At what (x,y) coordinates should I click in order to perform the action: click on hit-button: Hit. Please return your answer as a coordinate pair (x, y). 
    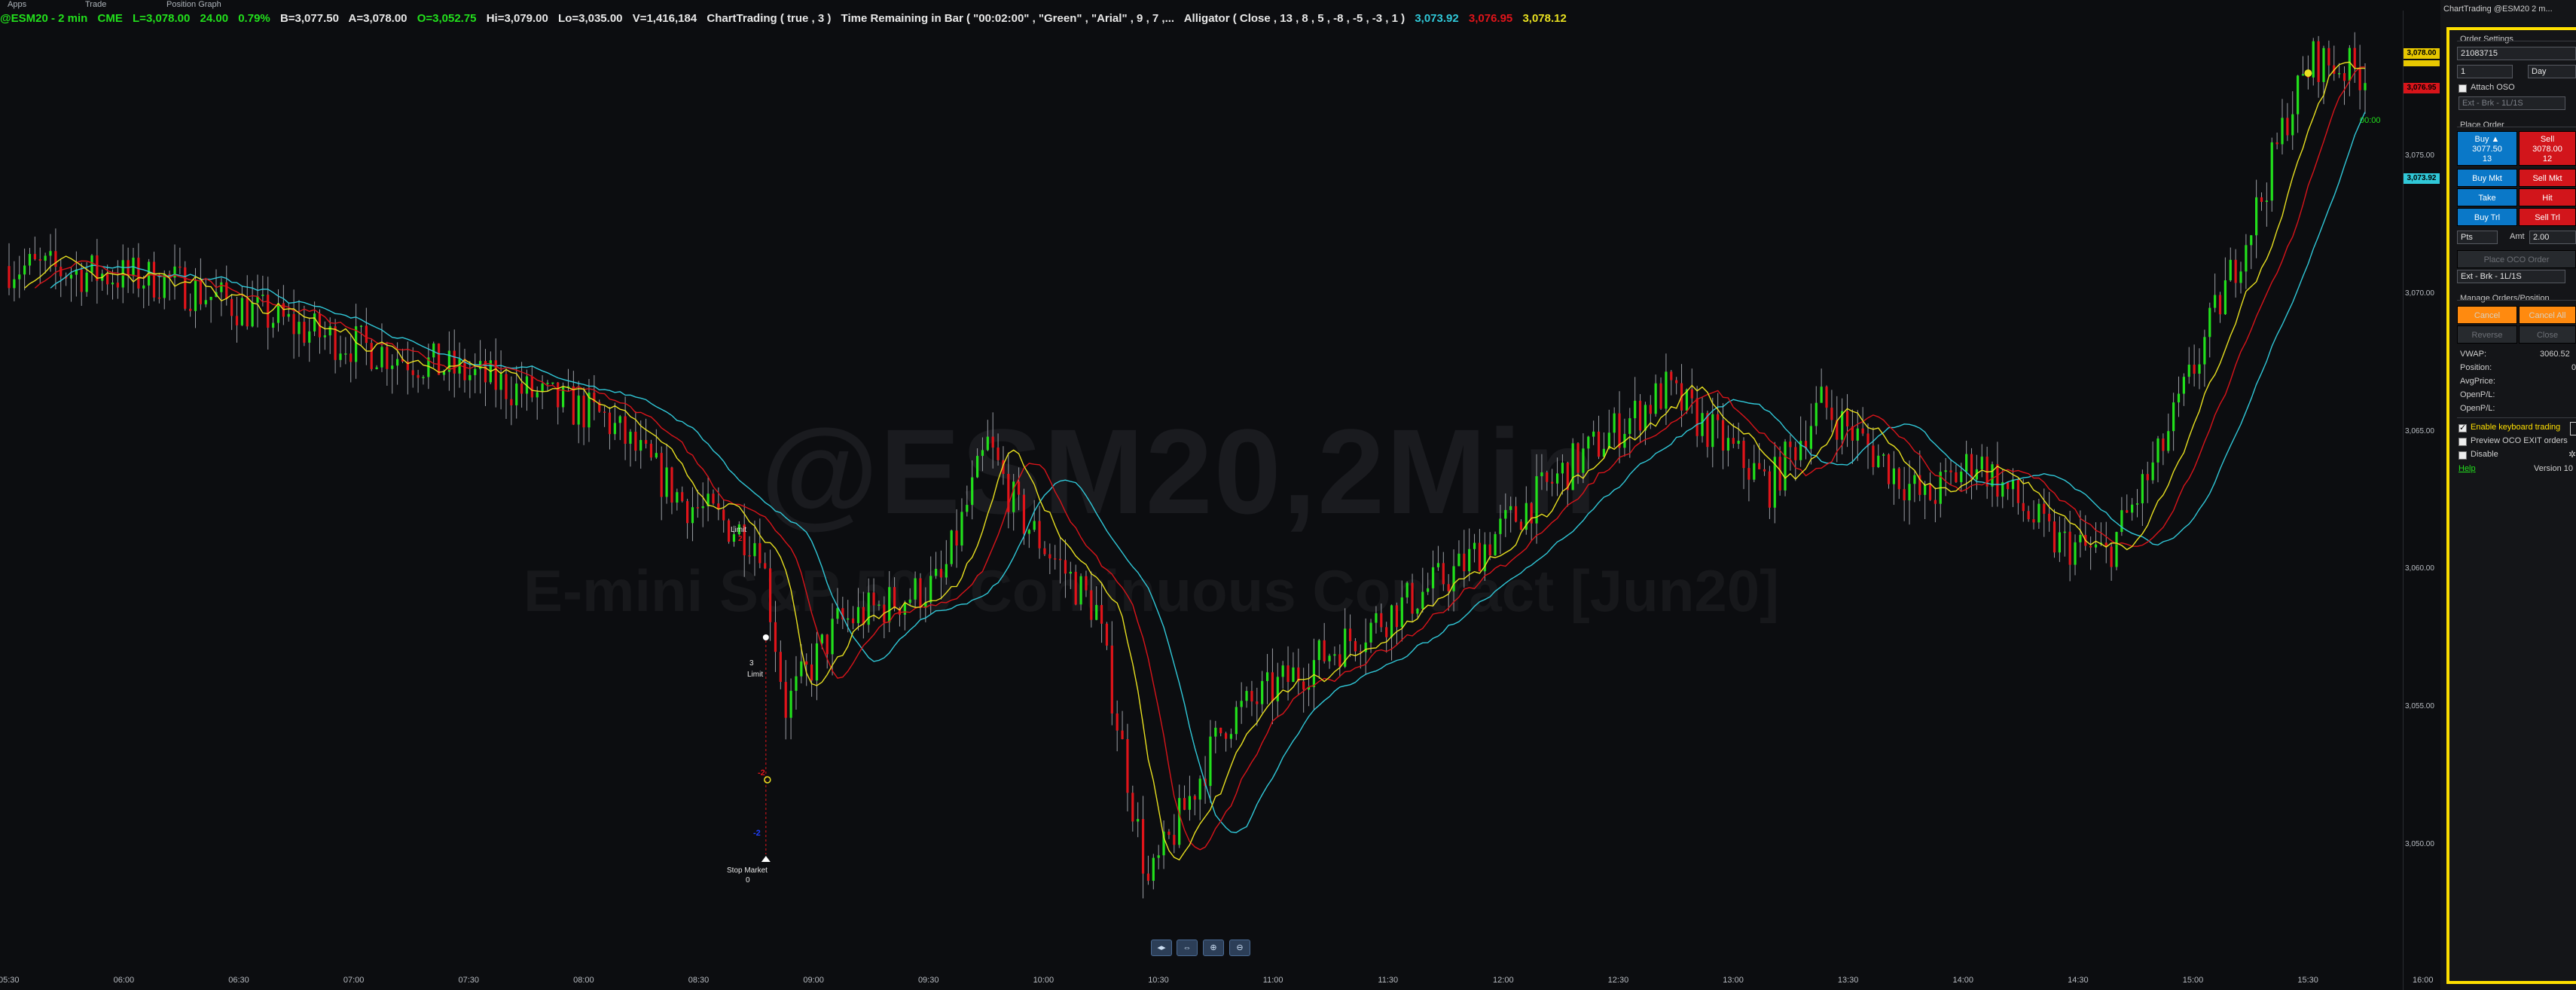
    Looking at the image, I should click on (2548, 197).